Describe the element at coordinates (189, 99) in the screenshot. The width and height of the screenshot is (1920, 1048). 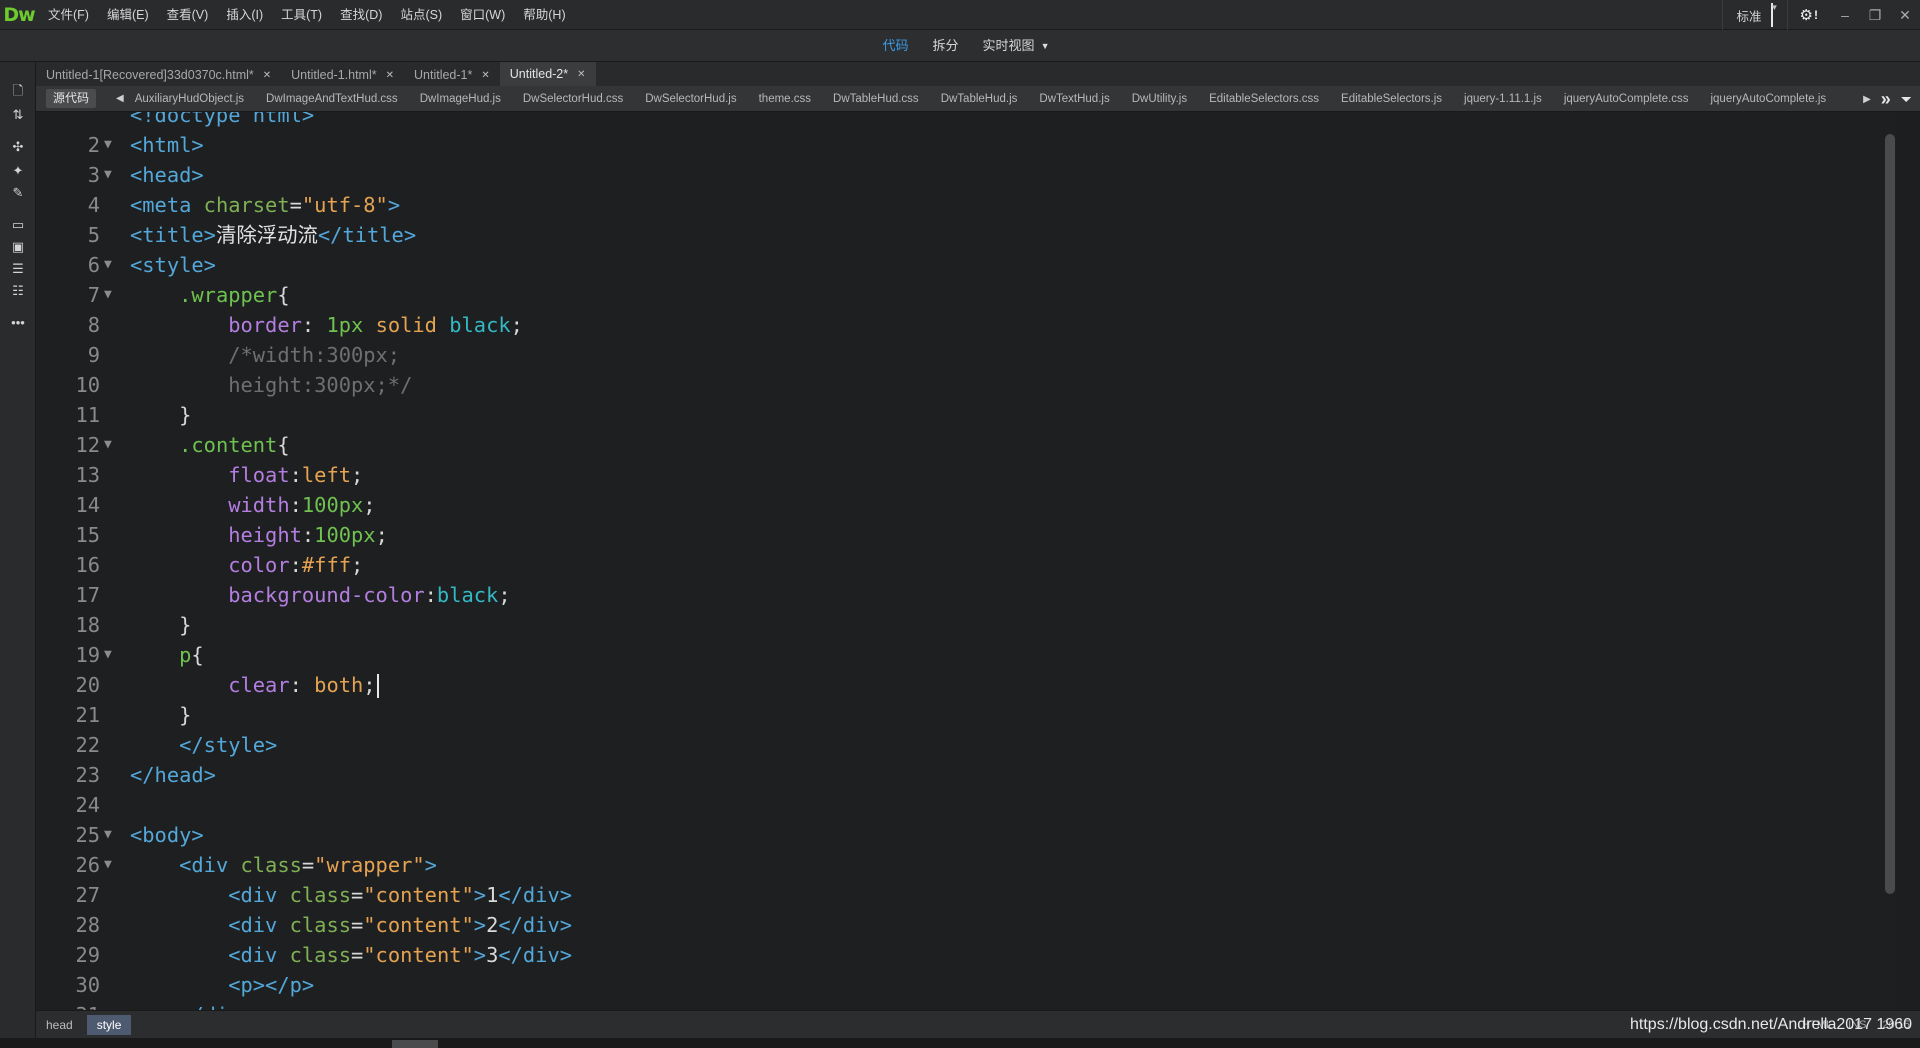
I see `related-file: AuxiliaryHudObject.js` at that location.